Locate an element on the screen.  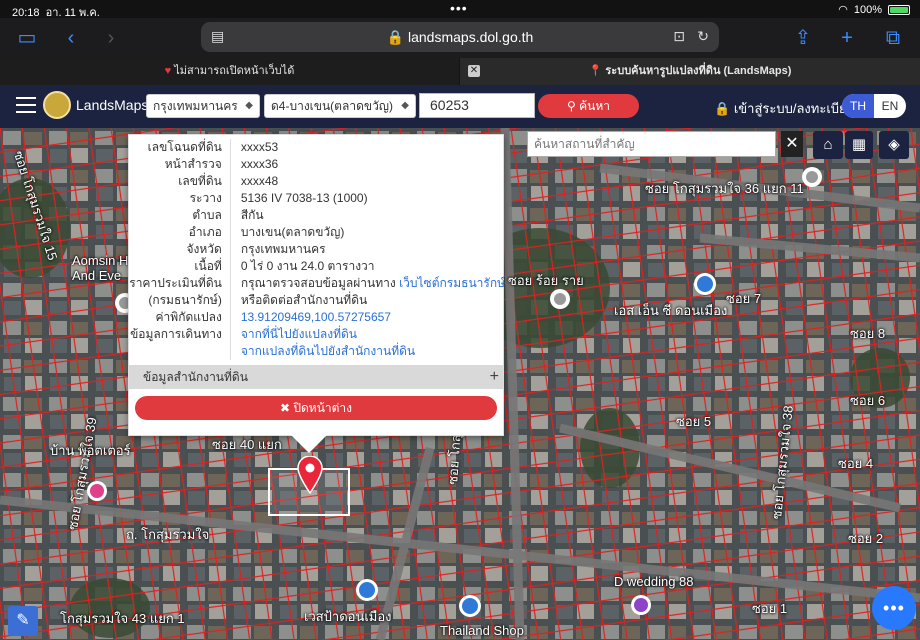
info-key: ข้อมูลการเดินทาง is located at coordinates (176, 334).